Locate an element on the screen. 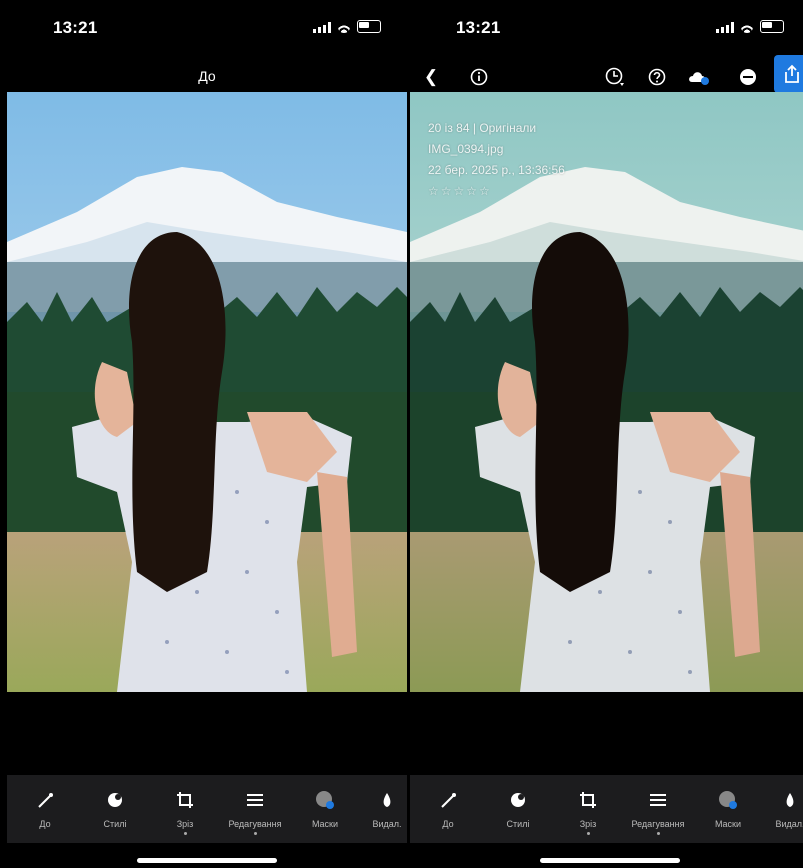 This screenshot has height=868, width=803. before-title: До is located at coordinates (207, 76).